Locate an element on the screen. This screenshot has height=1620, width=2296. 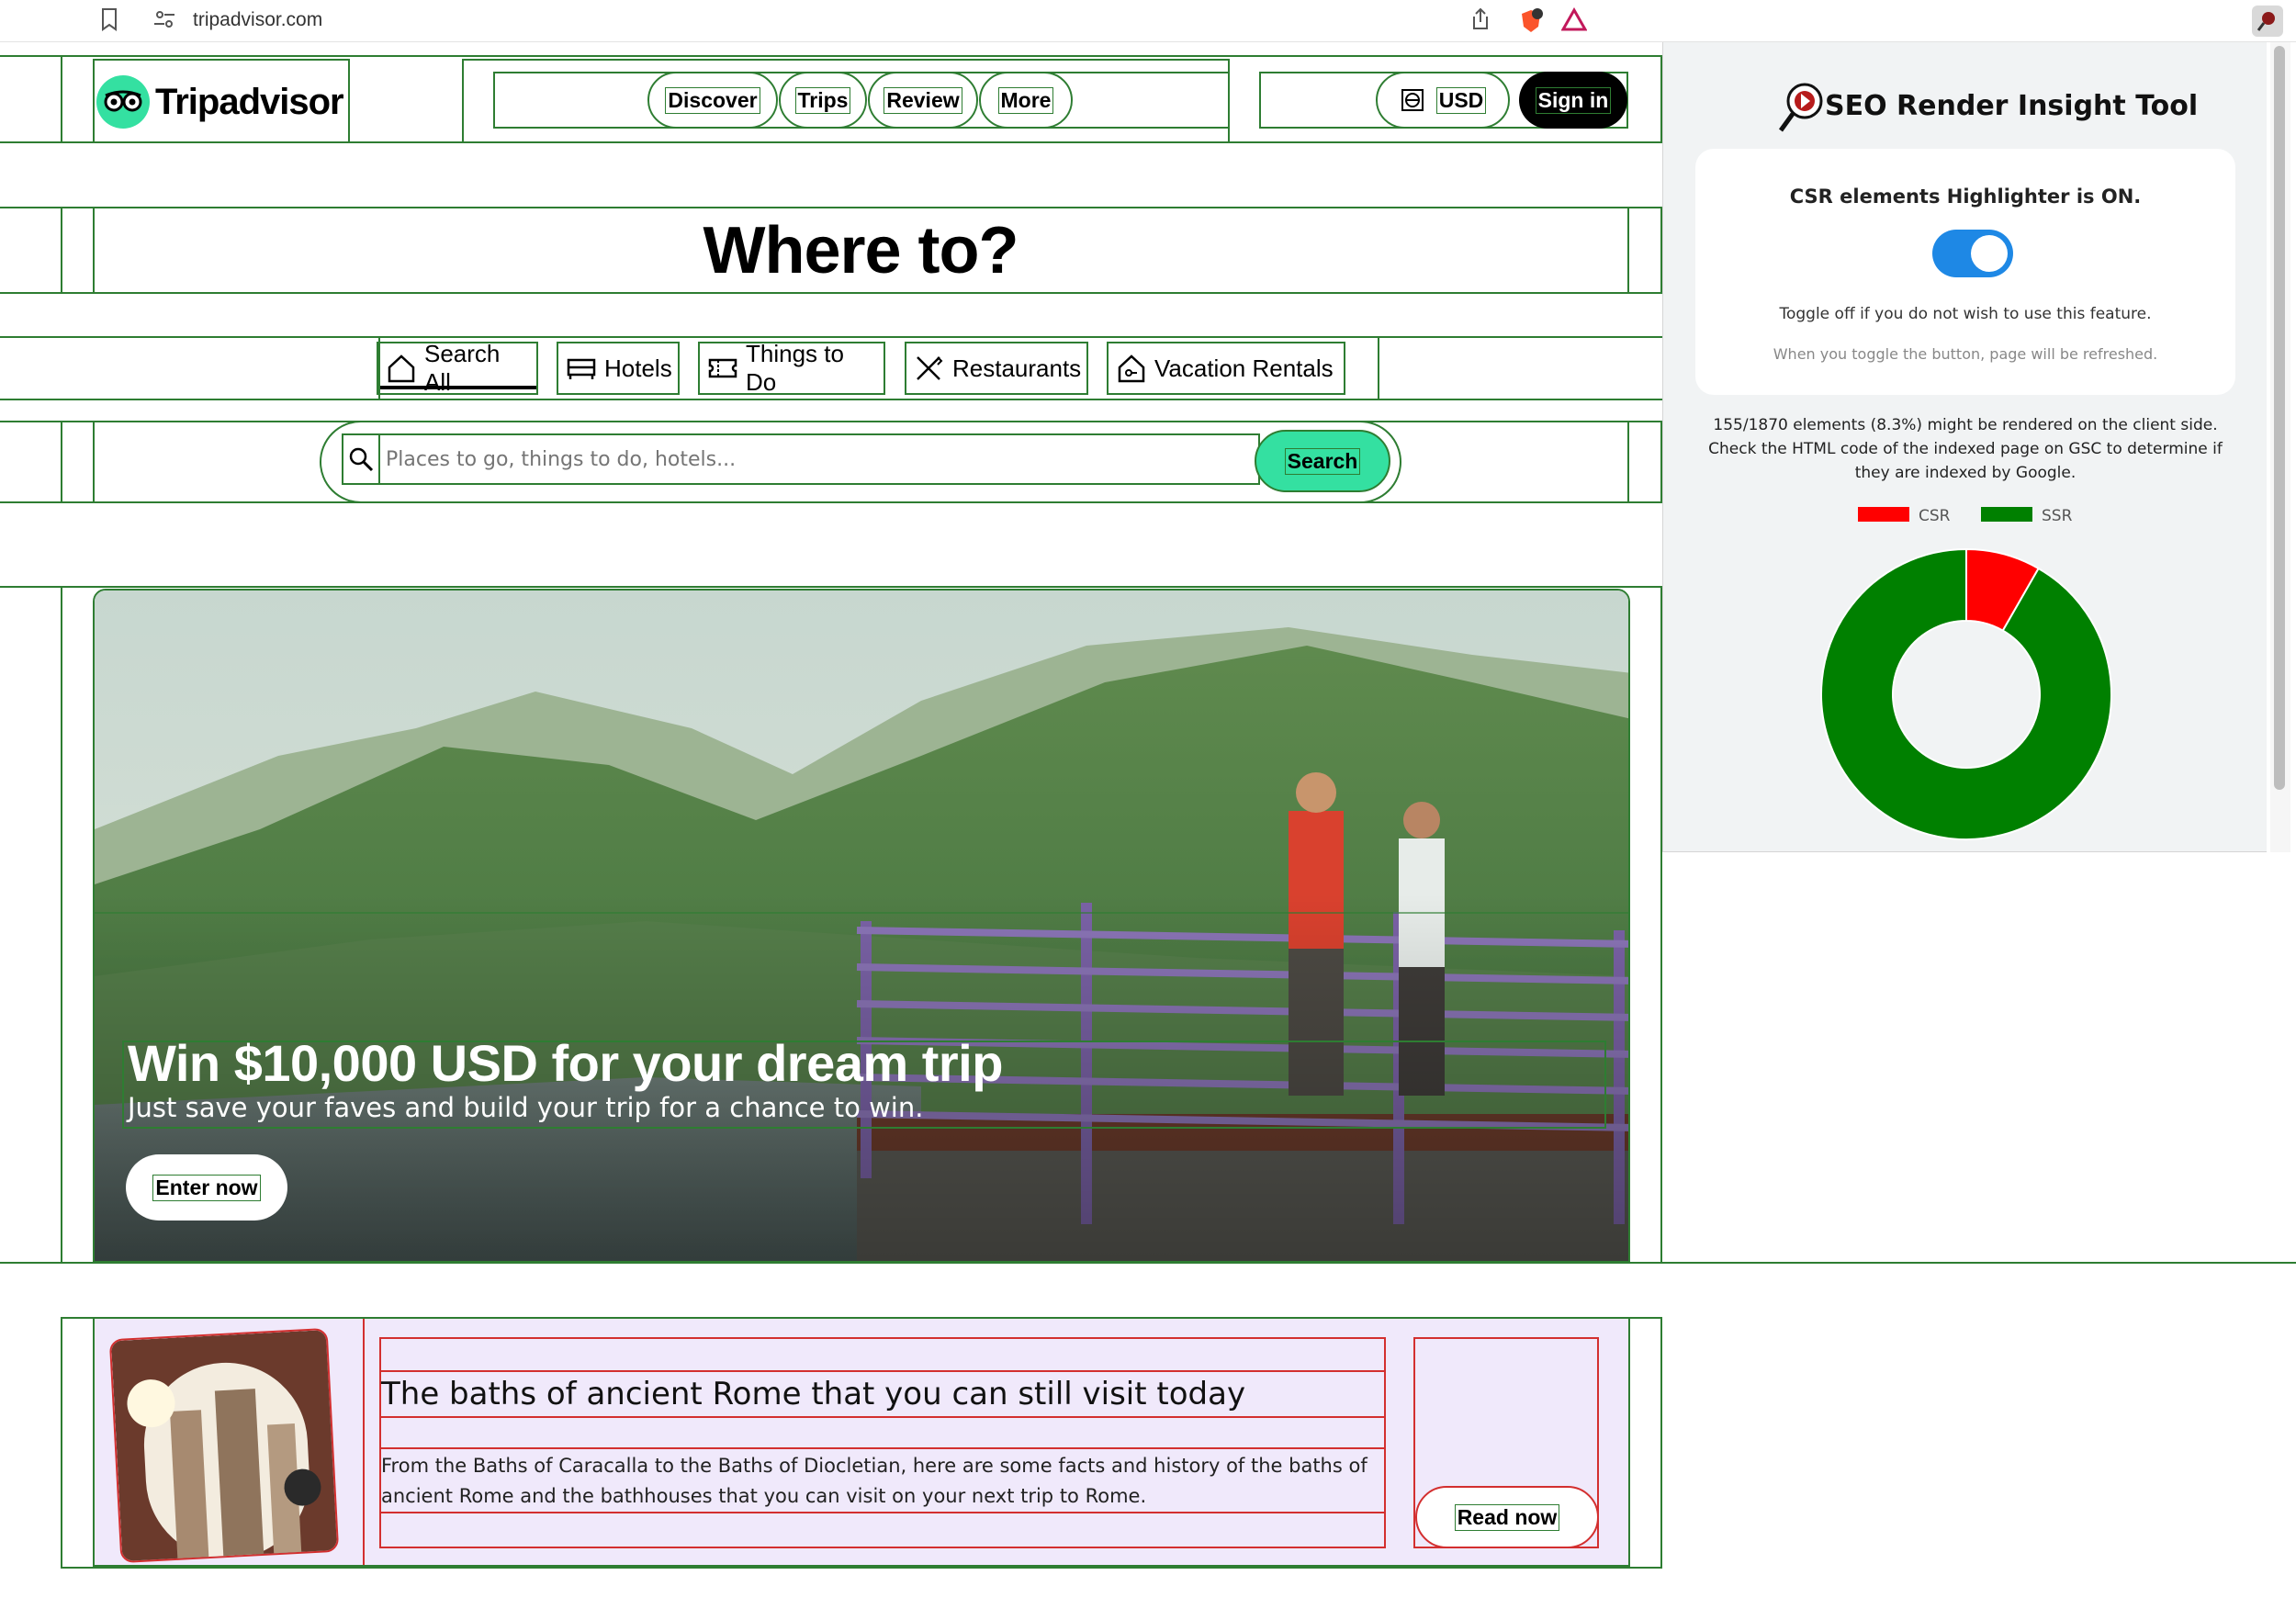
chart-slice-ssr is located at coordinates (1966, 693).